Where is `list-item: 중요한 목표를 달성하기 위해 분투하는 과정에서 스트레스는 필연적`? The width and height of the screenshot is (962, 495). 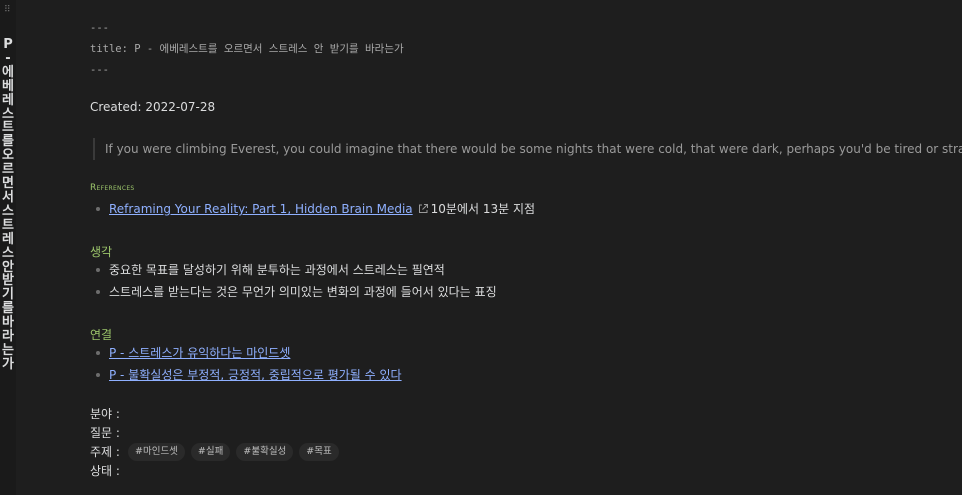 list-item: 중요한 목표를 달성하기 위해 분투하는 과정에서 스트레스는 필연적 is located at coordinates (270, 270).